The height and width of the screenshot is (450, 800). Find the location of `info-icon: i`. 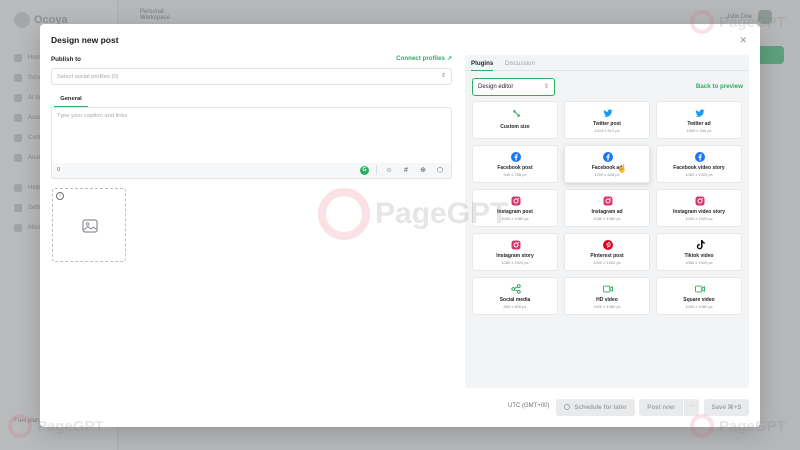

info-icon: i is located at coordinates (60, 196).